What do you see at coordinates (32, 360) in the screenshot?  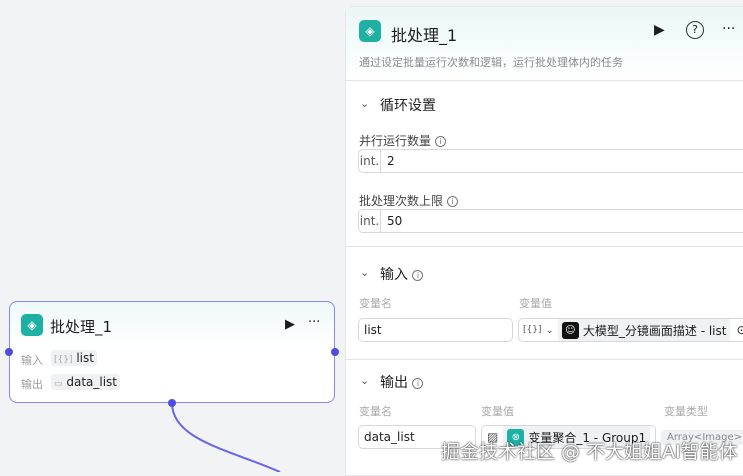 I see `input-label: 输入` at bounding box center [32, 360].